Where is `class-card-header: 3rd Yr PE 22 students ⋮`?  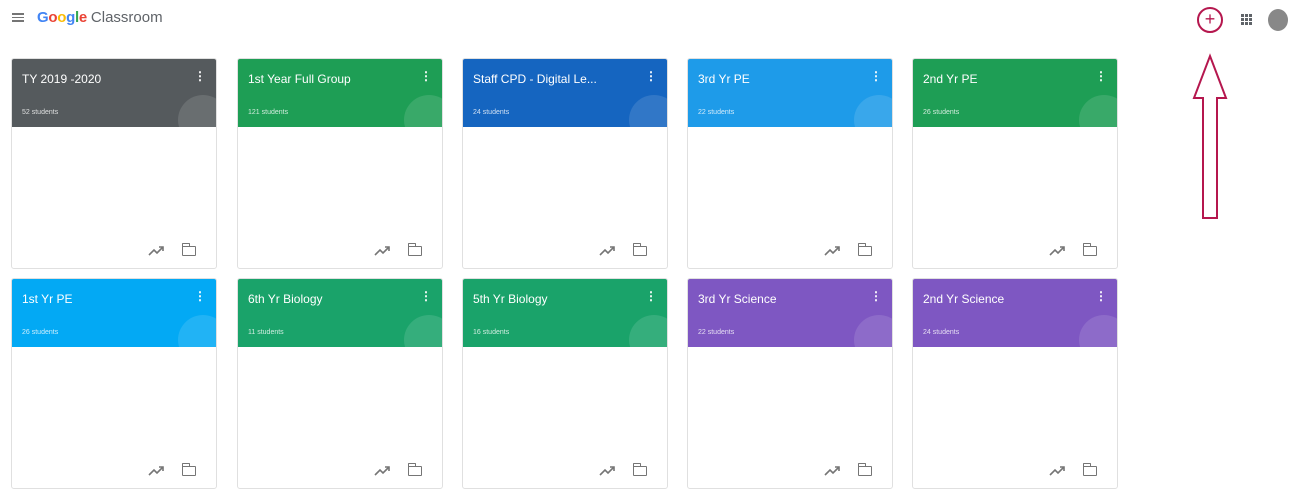 class-card-header: 3rd Yr PE 22 students ⋮ is located at coordinates (790, 93).